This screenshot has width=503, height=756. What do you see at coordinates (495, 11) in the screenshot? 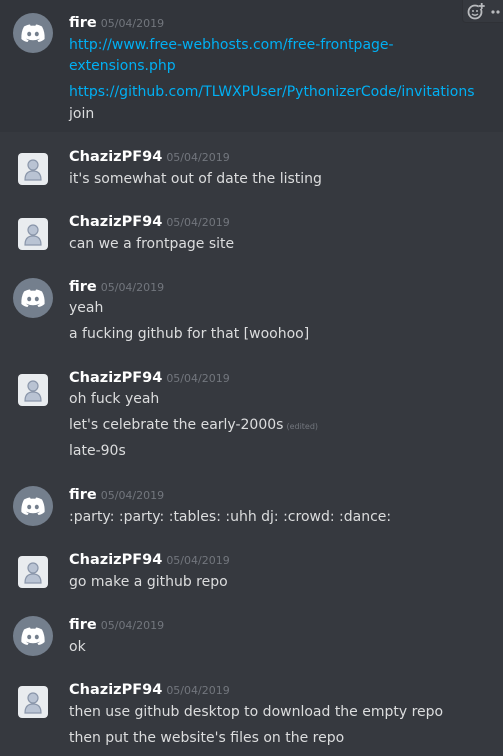
I see `more-options-icon` at bounding box center [495, 11].